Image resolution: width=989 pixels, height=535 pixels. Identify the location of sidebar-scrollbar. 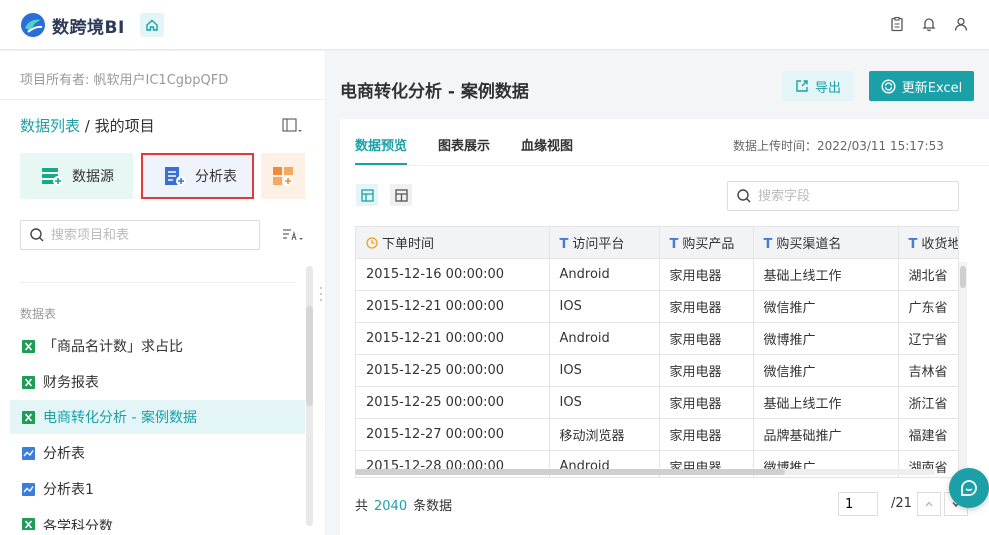
(309, 396).